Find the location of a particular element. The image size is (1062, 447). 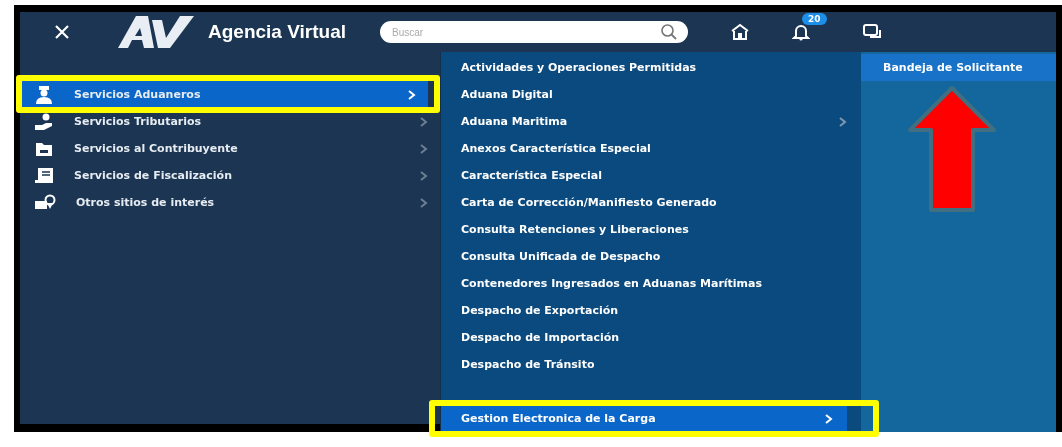

search-icon is located at coordinates (669, 32).